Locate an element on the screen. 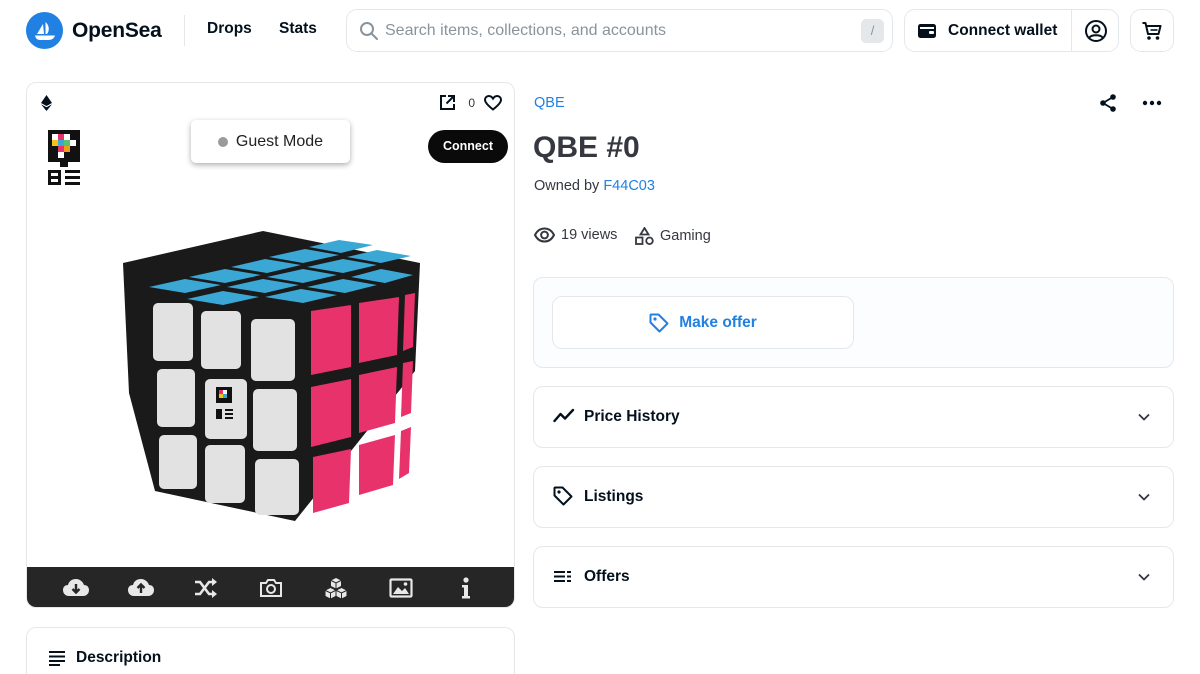 Image resolution: width=1200 pixels, height=674 pixels. list-icon is located at coordinates (562, 576).